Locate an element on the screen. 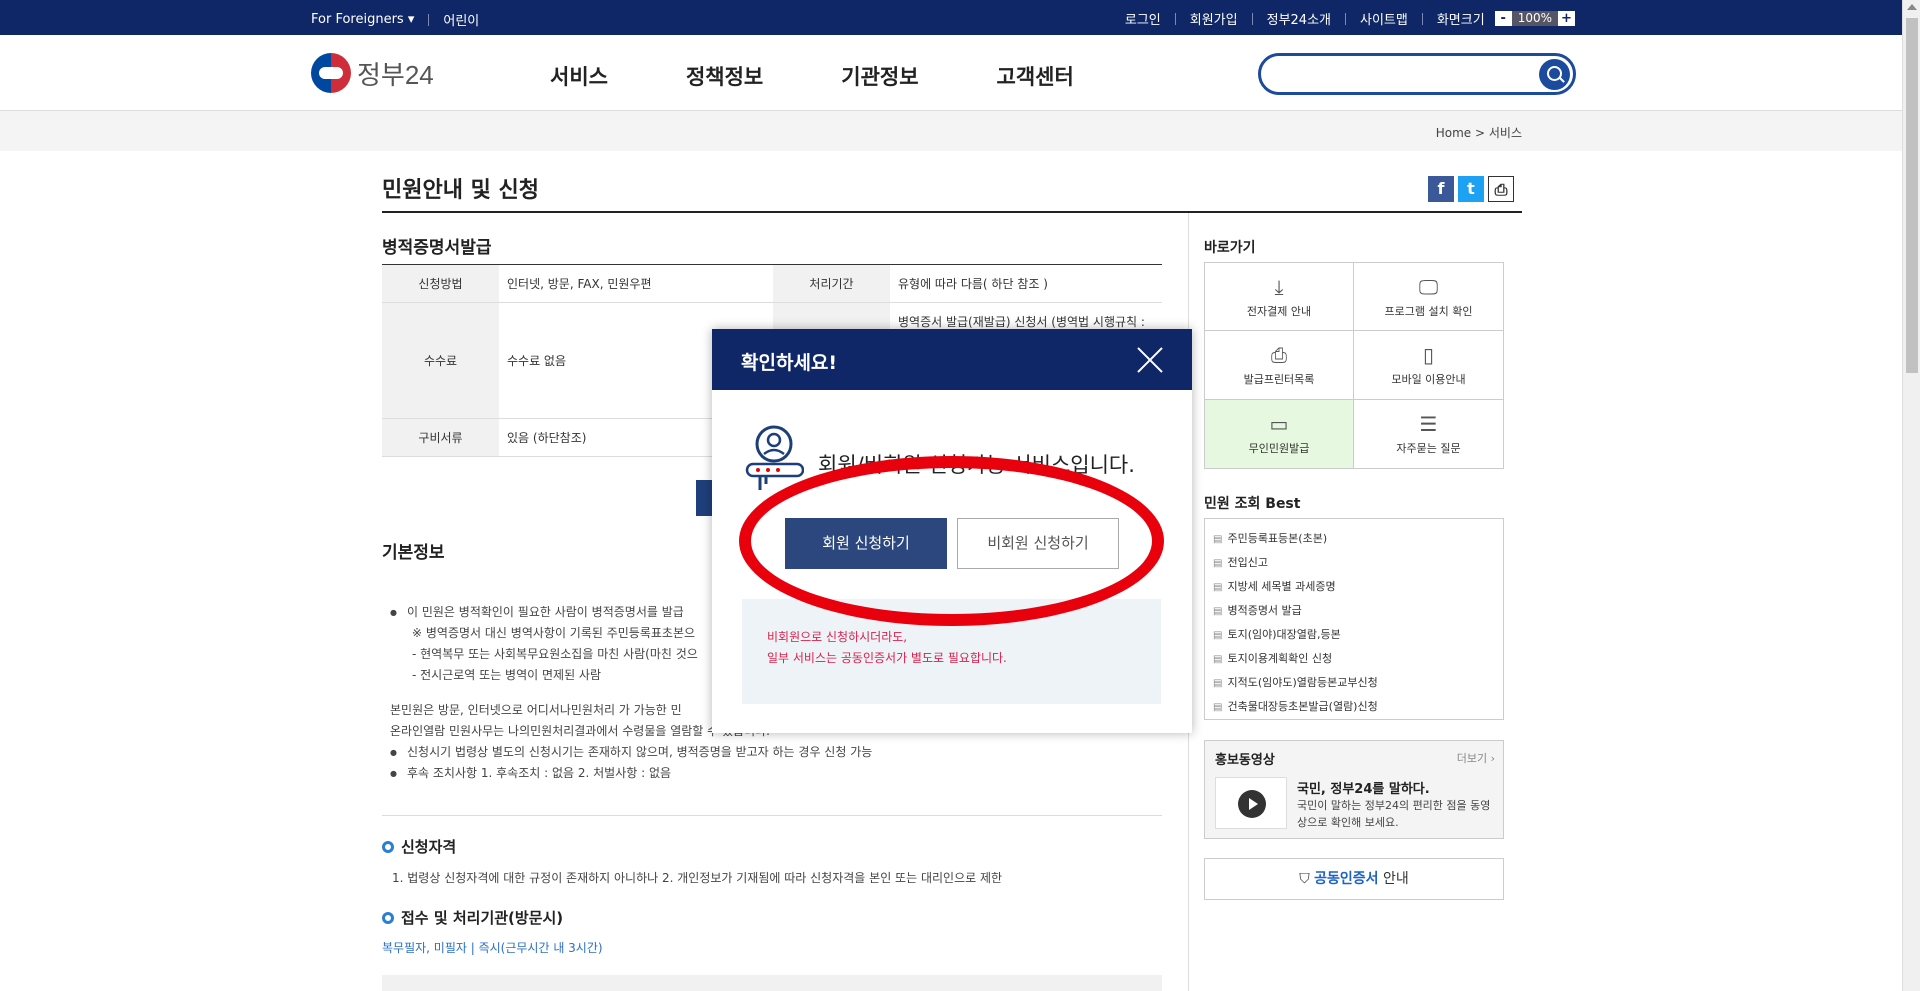 The height and width of the screenshot is (991, 1920). cert-label-blue: 공동인증서 is located at coordinates (1346, 879).